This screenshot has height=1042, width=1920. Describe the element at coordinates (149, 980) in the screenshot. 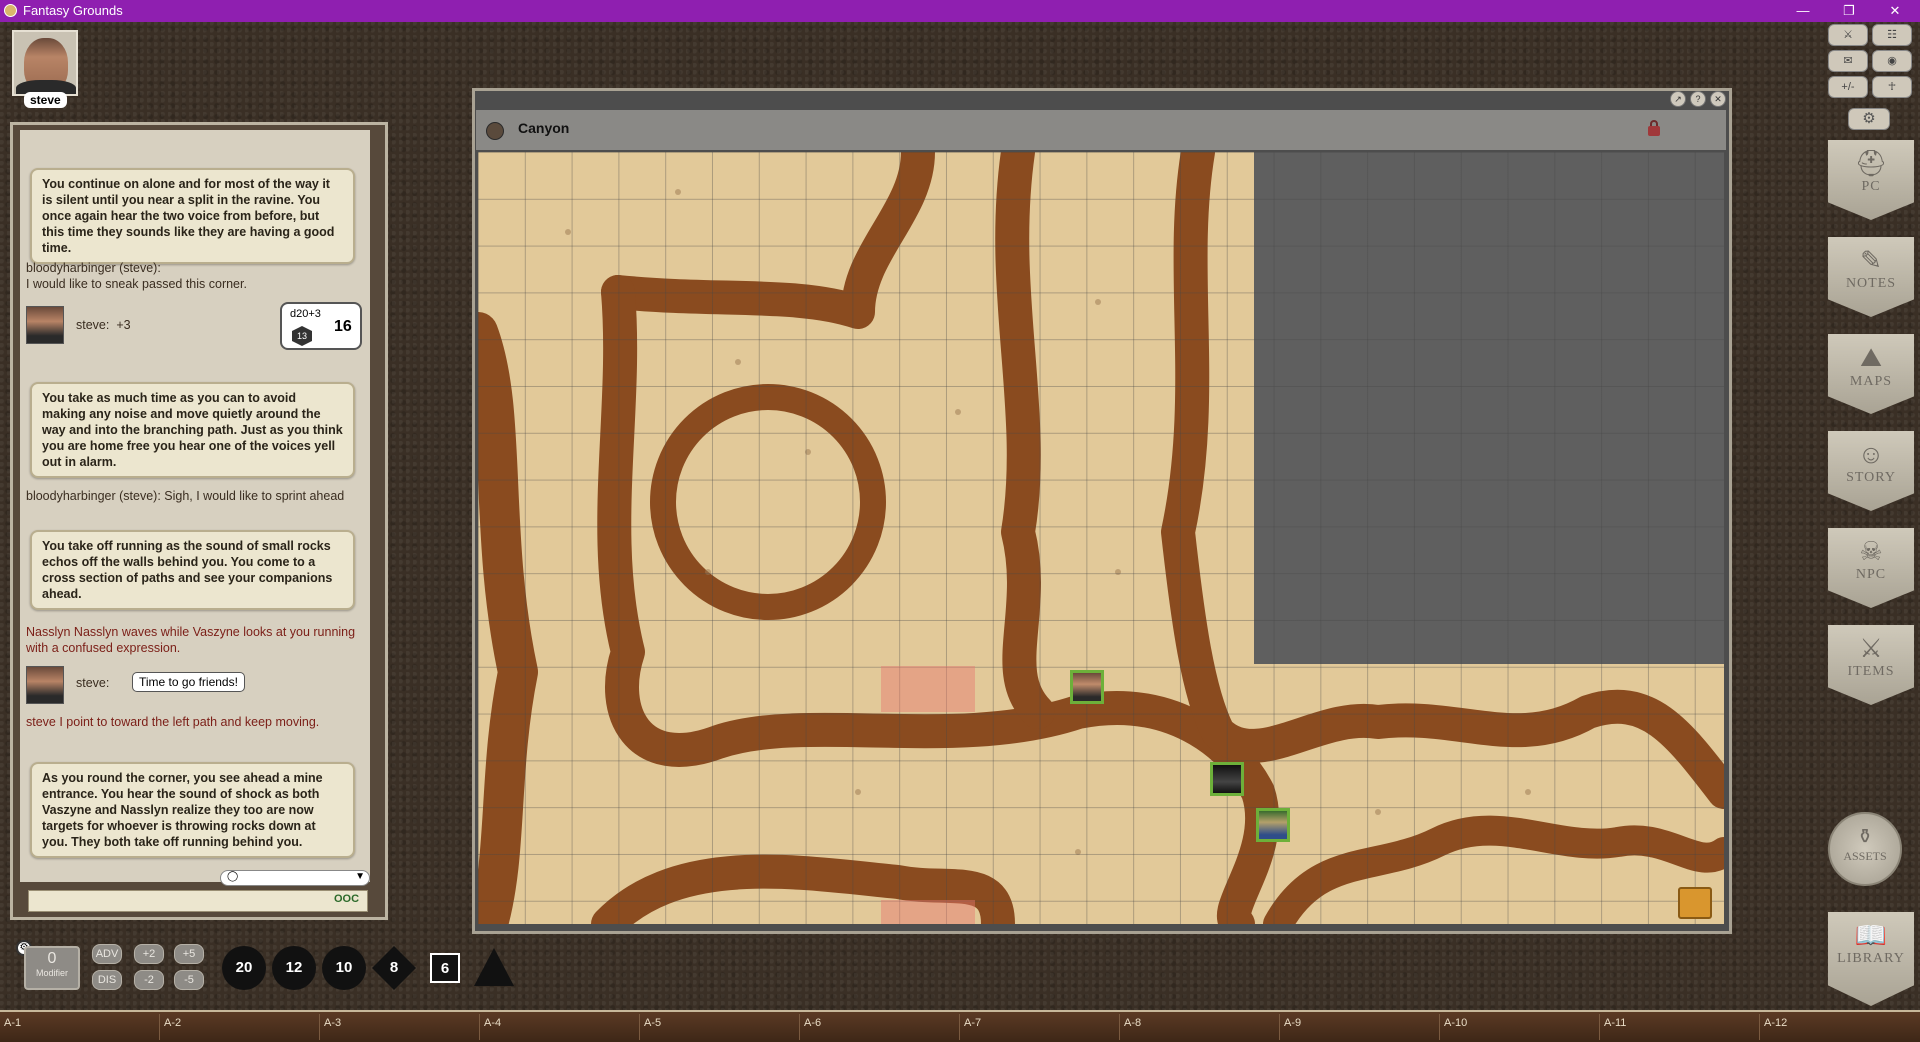

I see `minus2-button: -2` at that location.